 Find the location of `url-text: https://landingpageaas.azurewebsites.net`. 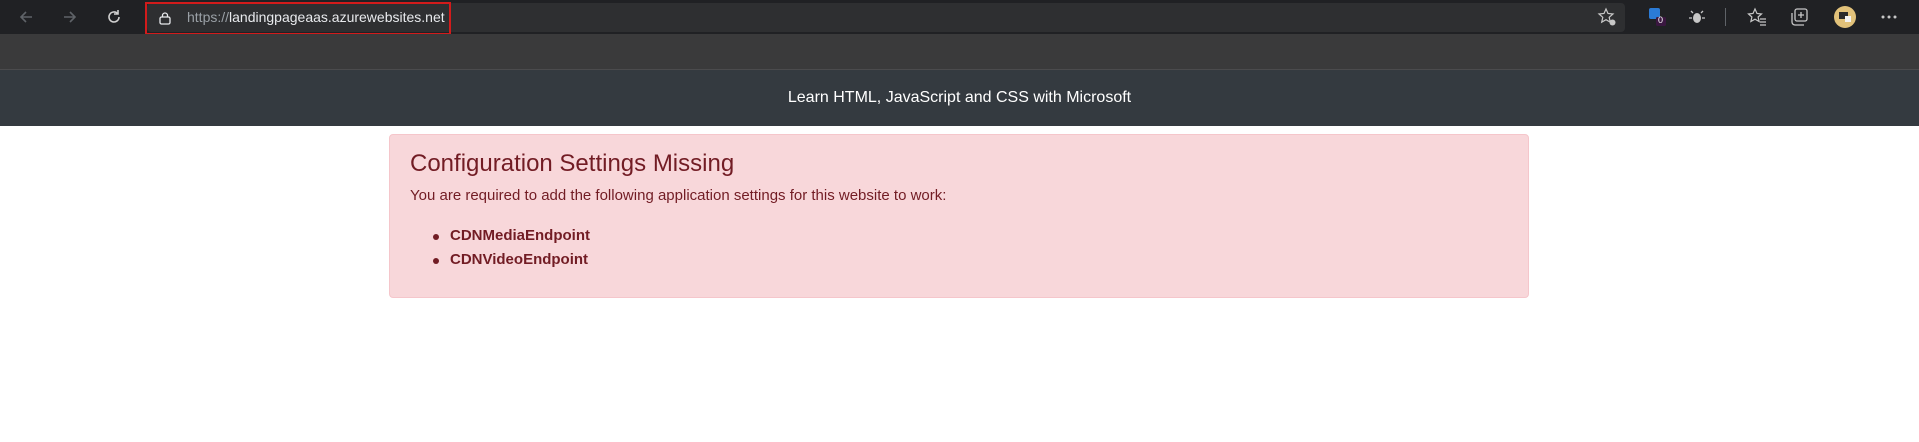

url-text: https://landingpageaas.azurewebsites.net is located at coordinates (316, 17).